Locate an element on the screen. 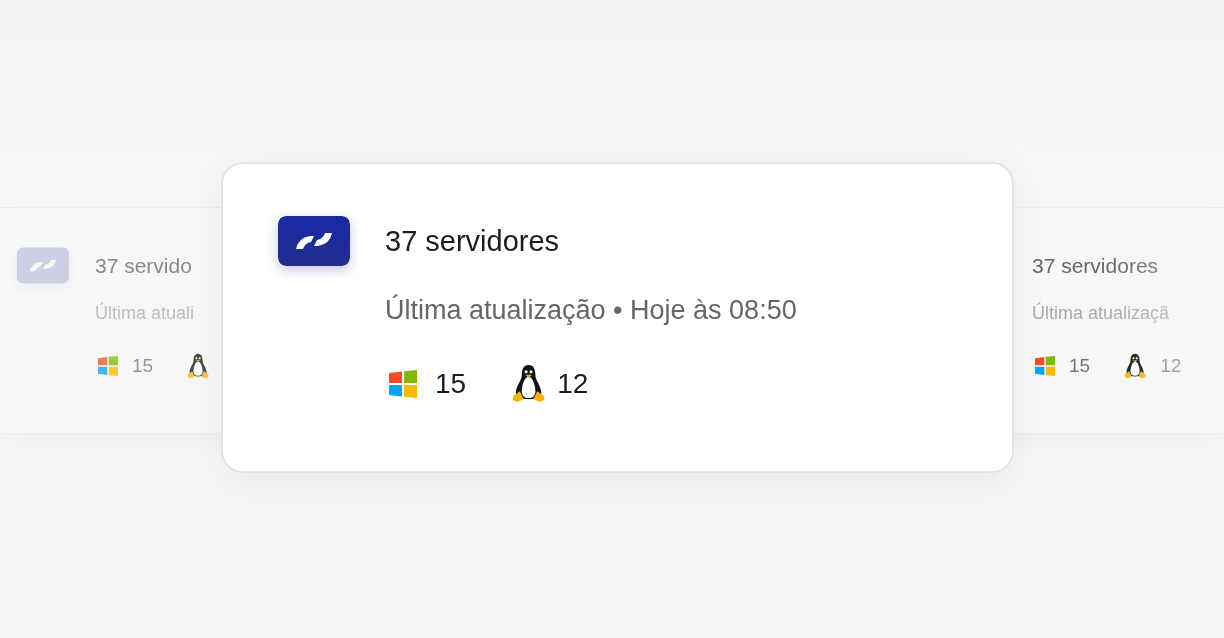 The height and width of the screenshot is (638, 1224). server-count: 37 servido is located at coordinates (144, 266).